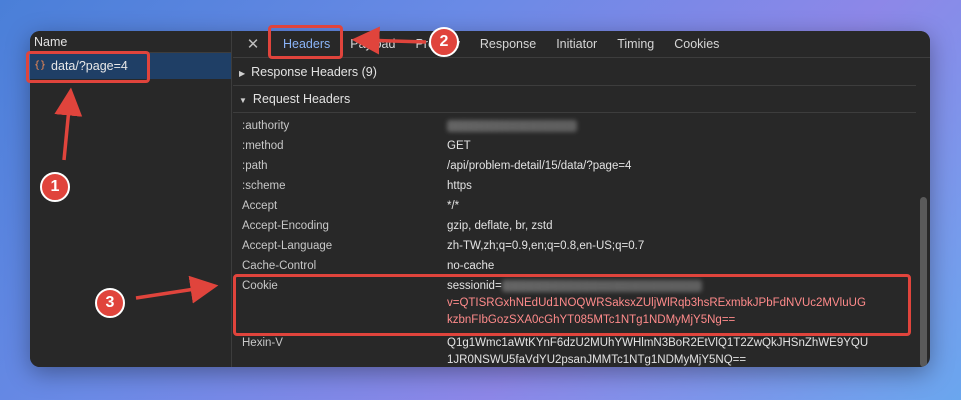 This screenshot has width=961, height=400. Describe the element at coordinates (130, 66) in the screenshot. I see `request-row-selected: {} data/?page=4` at that location.